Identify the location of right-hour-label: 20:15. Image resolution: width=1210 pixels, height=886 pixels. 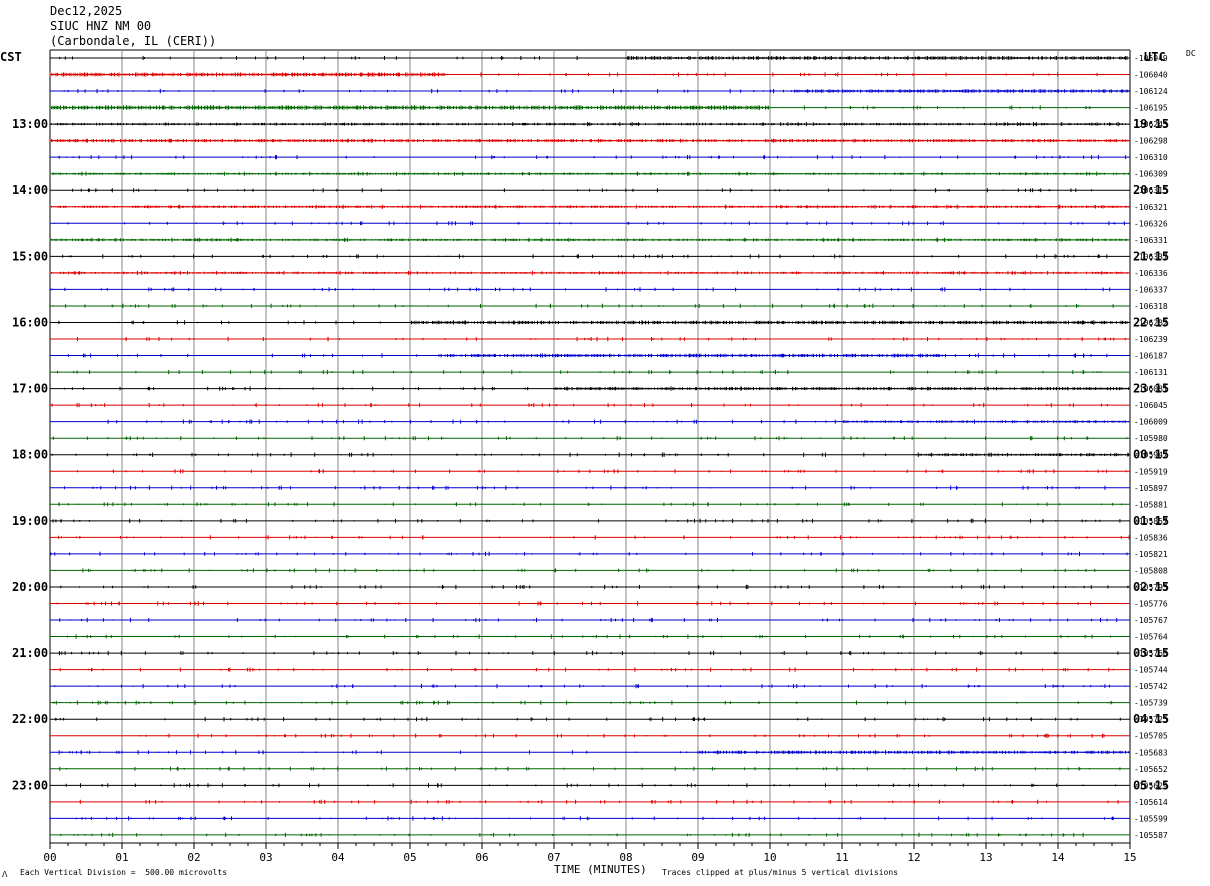
(1151, 190).